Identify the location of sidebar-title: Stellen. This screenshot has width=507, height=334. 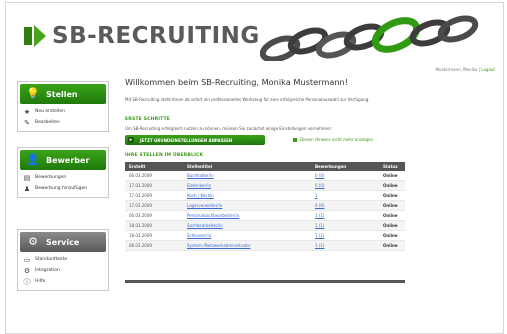
(62, 94).